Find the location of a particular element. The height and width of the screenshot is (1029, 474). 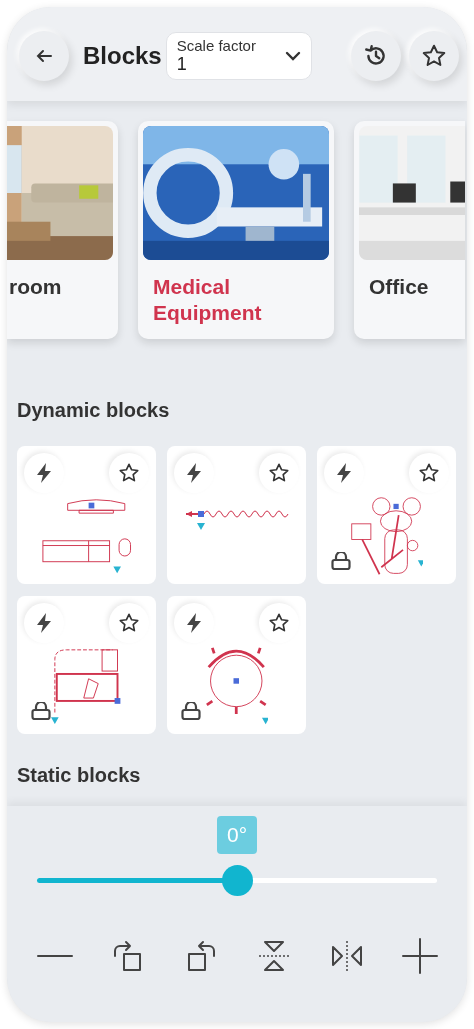

chevron-down-icon is located at coordinates (292, 56).